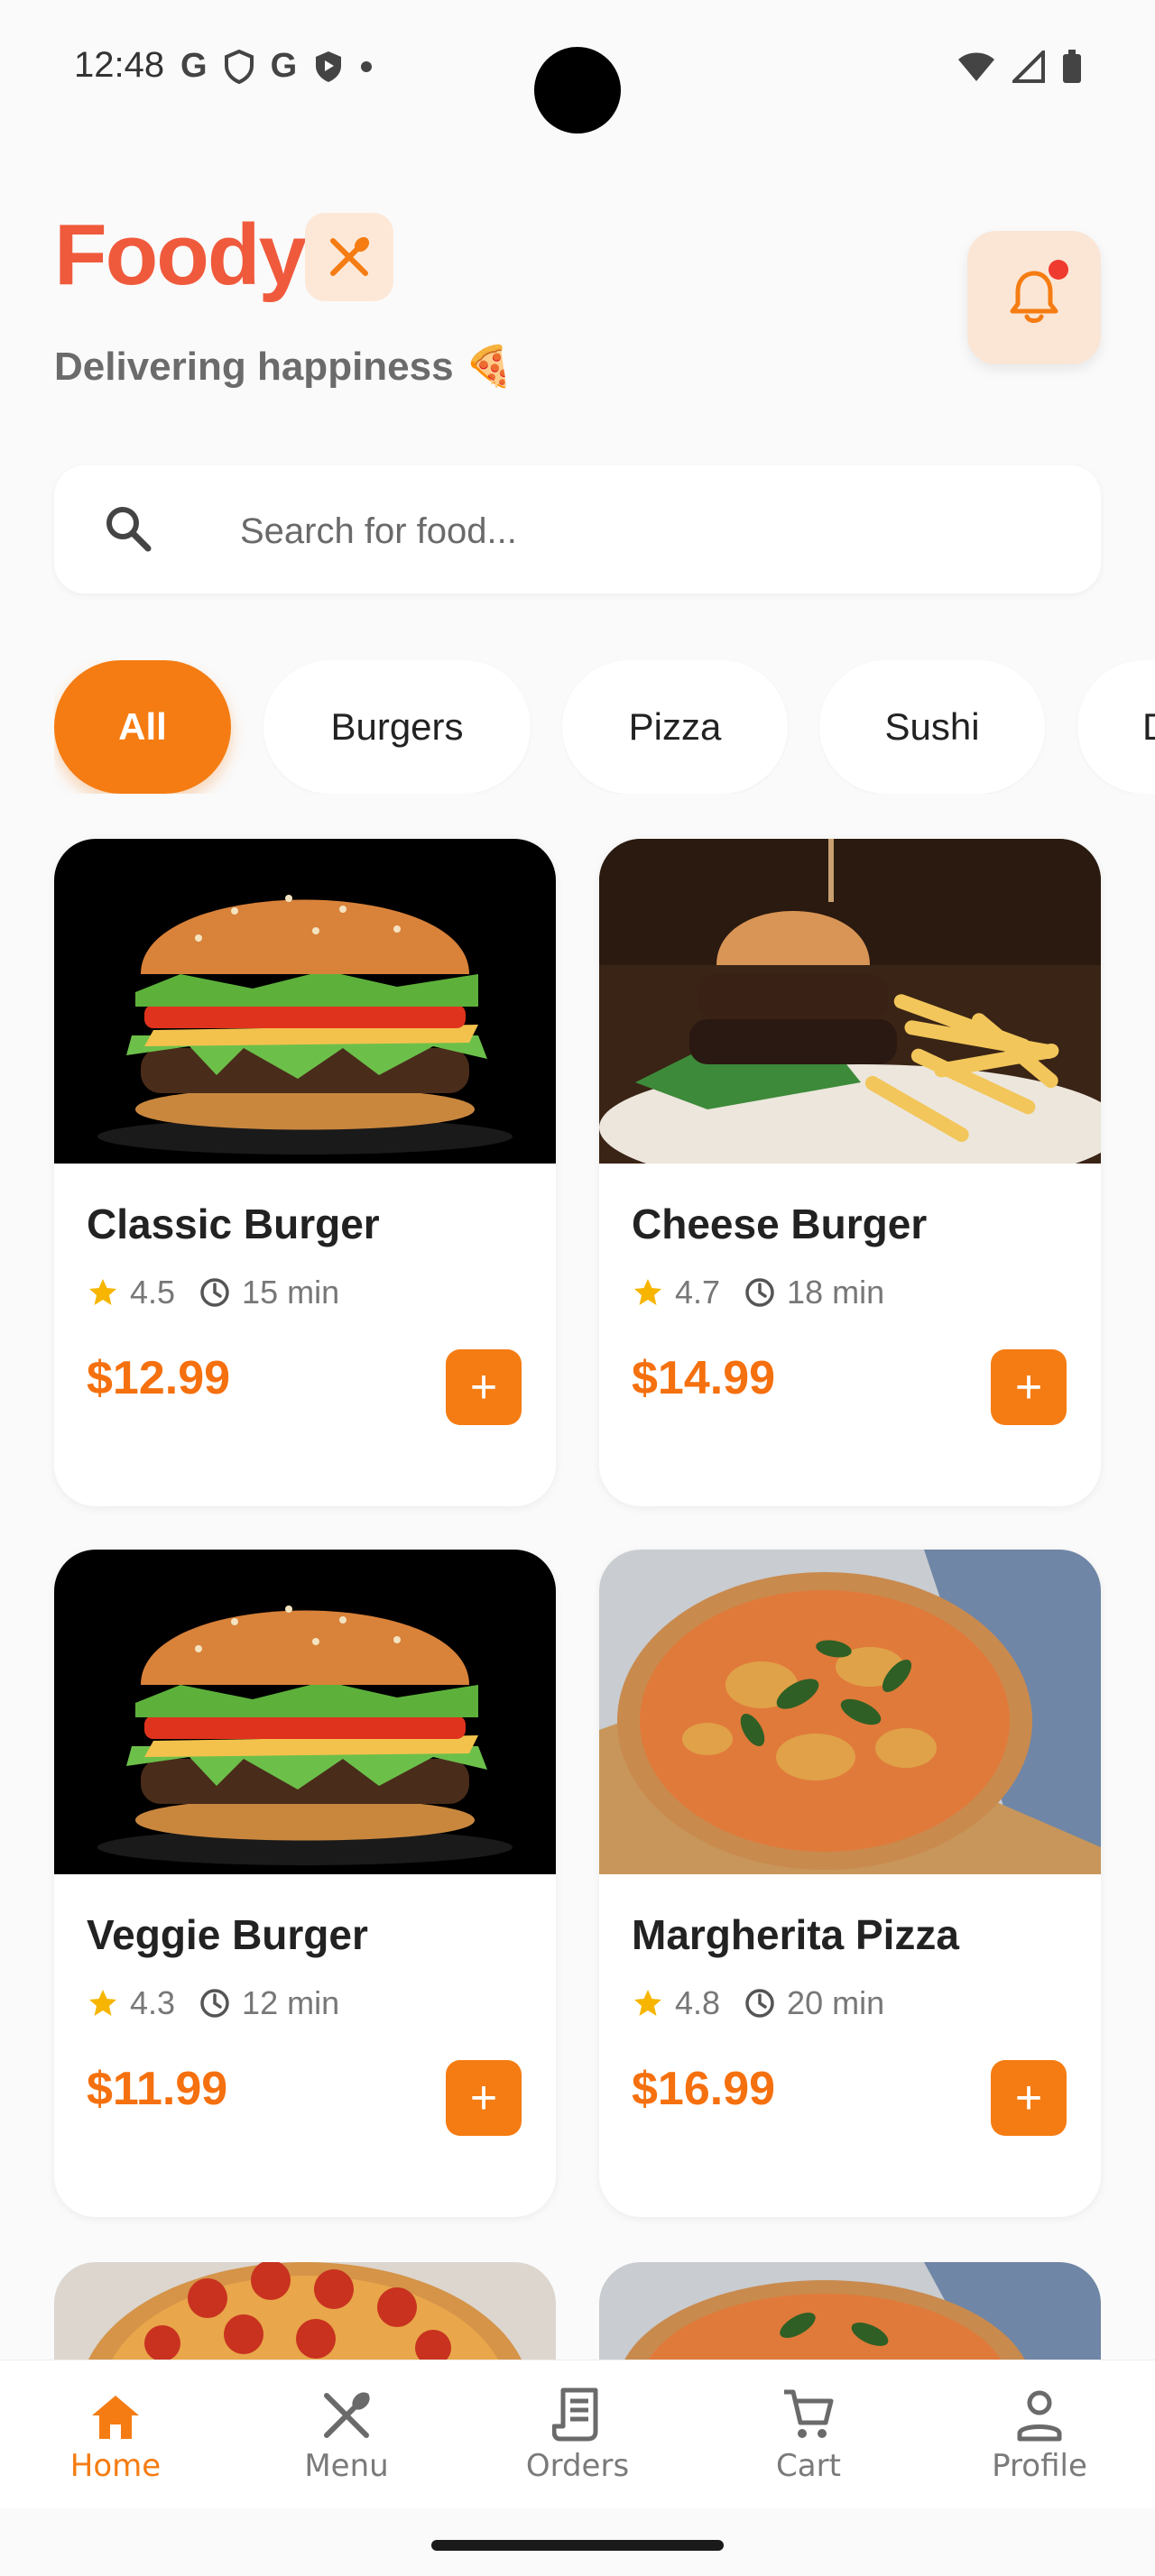 The image size is (1155, 2576). What do you see at coordinates (329, 66) in the screenshot?
I see `play-shield-icon` at bounding box center [329, 66].